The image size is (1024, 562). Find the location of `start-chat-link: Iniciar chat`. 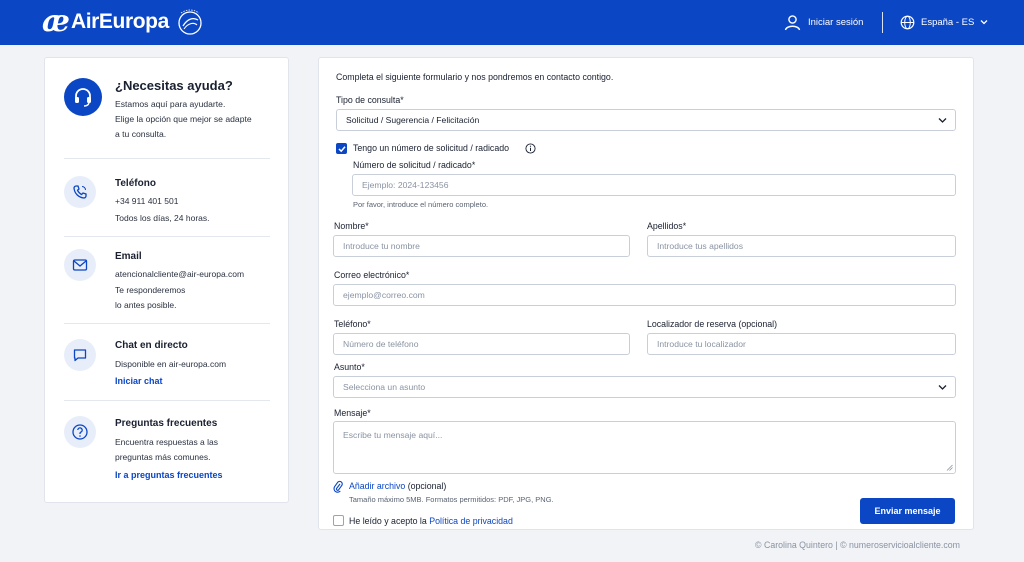

start-chat-link: Iniciar chat is located at coordinates (139, 381).